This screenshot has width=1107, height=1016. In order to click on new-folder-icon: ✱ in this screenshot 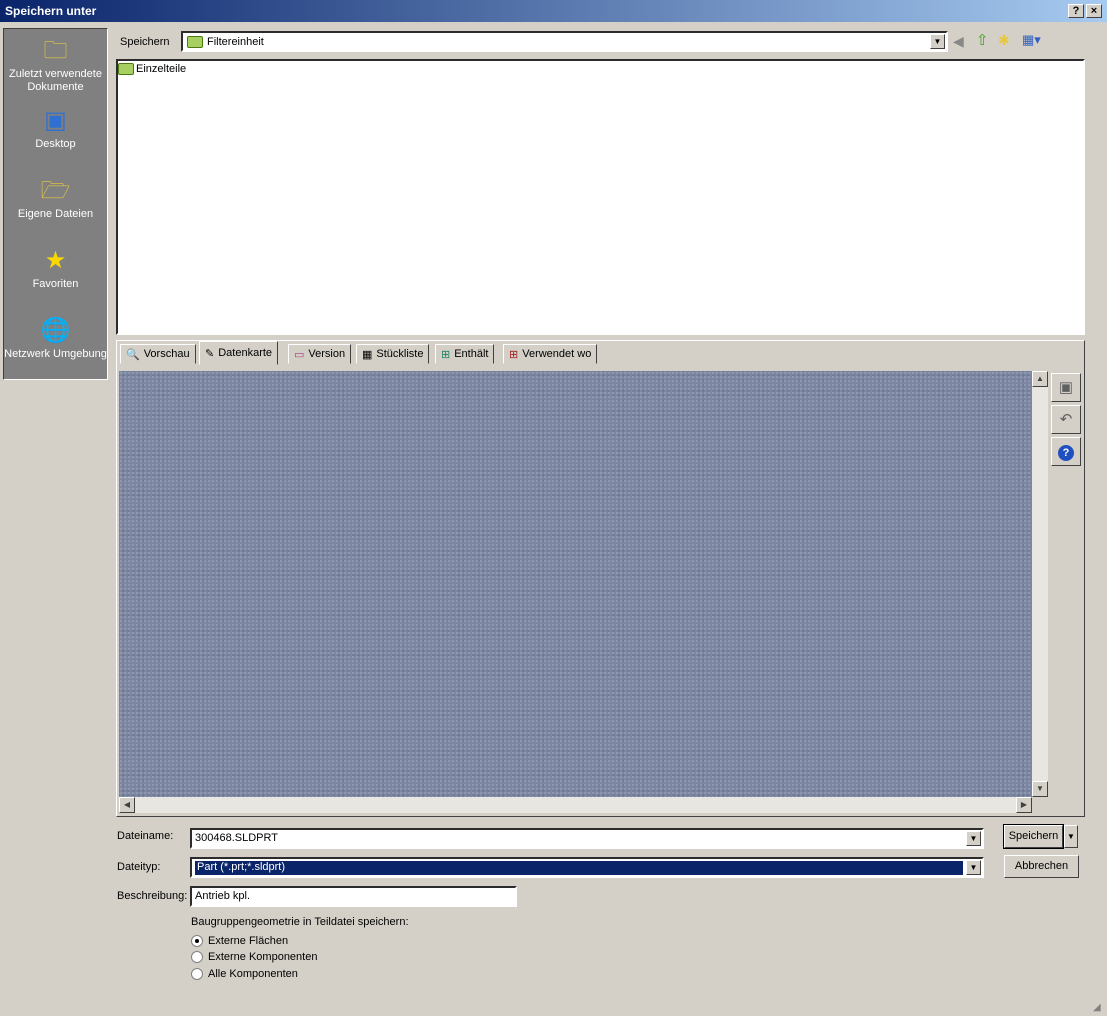, I will do `click(1004, 40)`.